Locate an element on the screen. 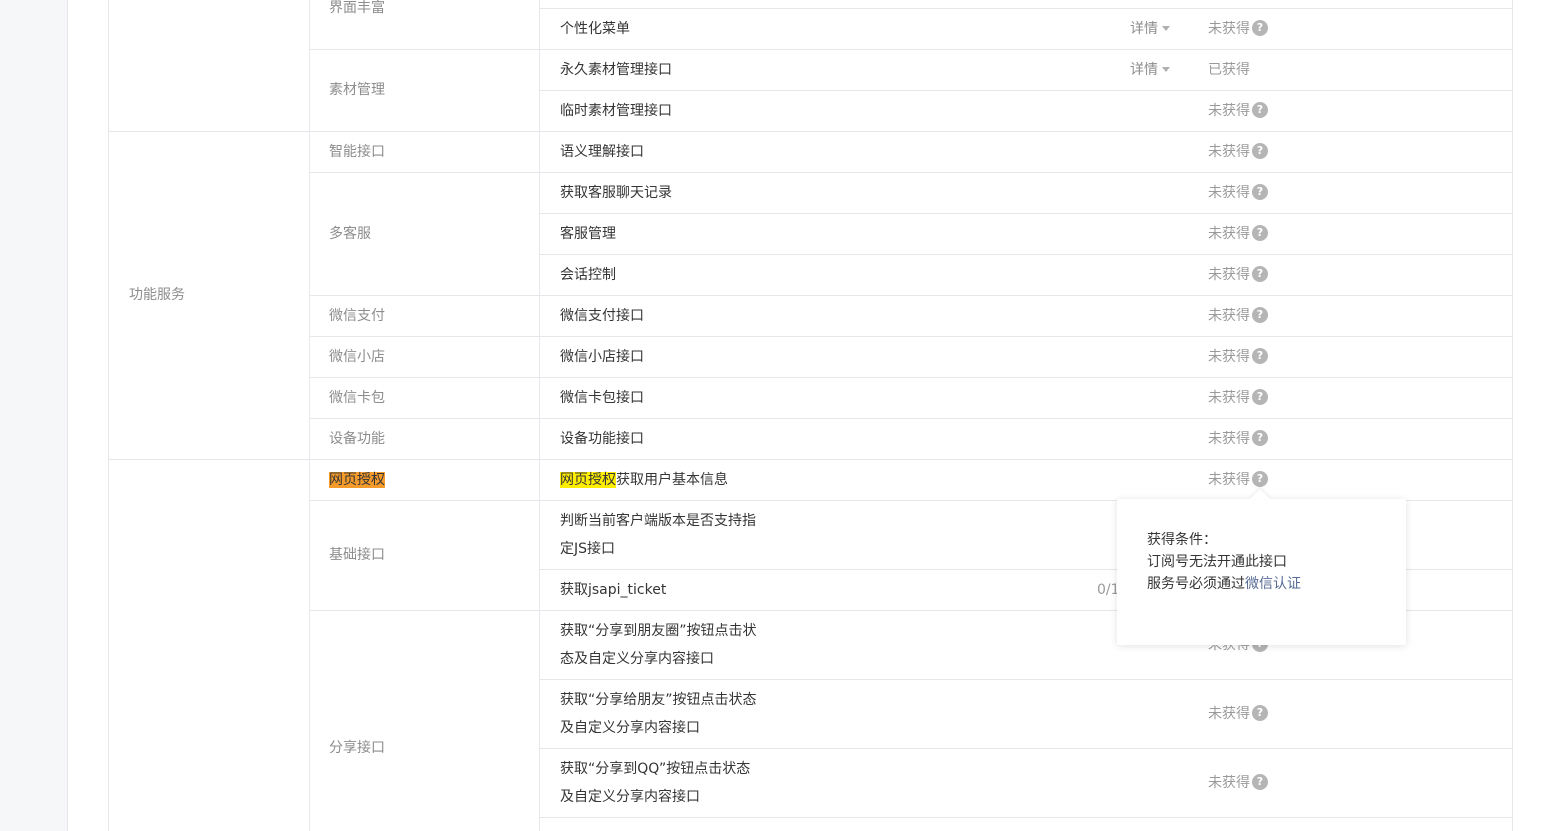  status-temp-material: 未获得? is located at coordinates (1238, 111).